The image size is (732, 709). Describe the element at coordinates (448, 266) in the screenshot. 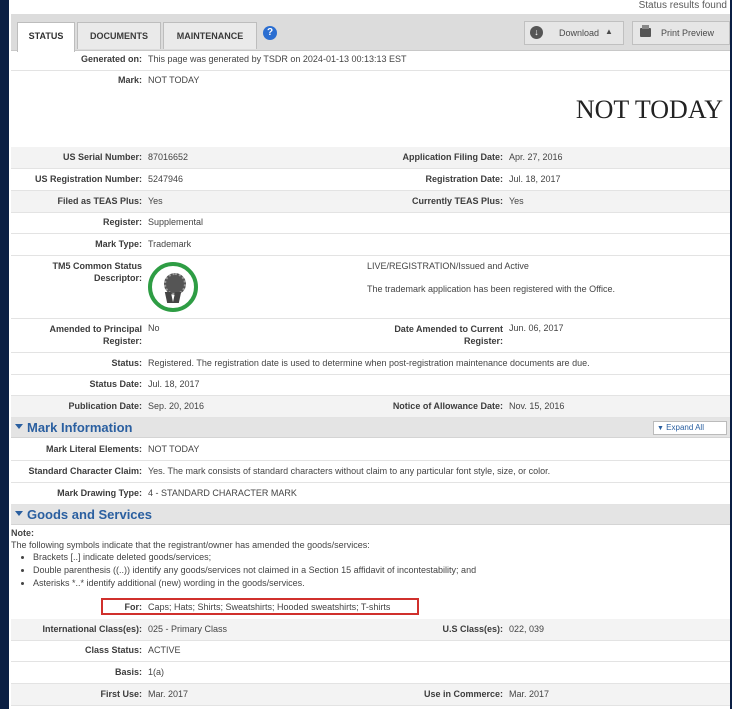

I see `tm5-status-text: LIVE/REGISTRATION/Issued and Active` at that location.